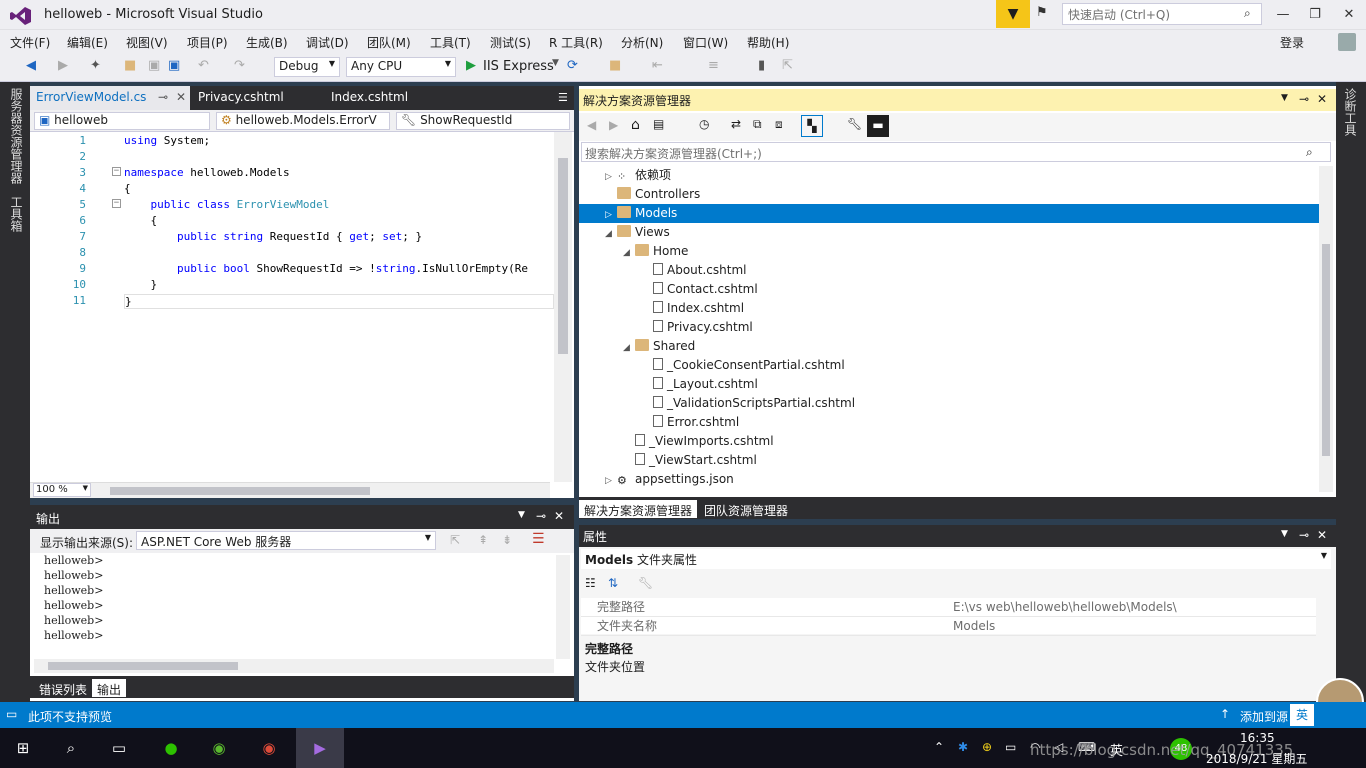 This screenshot has height=768, width=1366. I want to click on bookmark-prev-icon: ⇱, so click(787, 65).